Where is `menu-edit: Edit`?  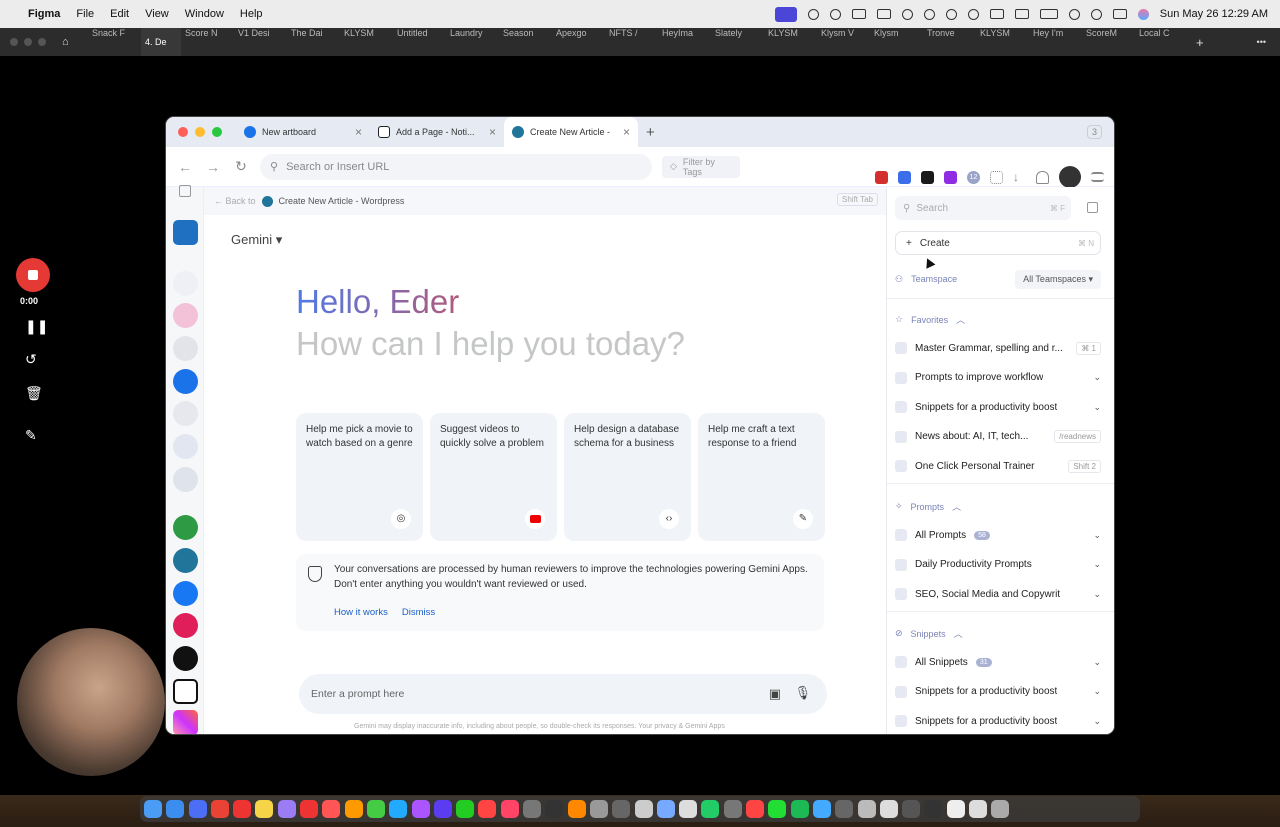 menu-edit: Edit is located at coordinates (119, 14).